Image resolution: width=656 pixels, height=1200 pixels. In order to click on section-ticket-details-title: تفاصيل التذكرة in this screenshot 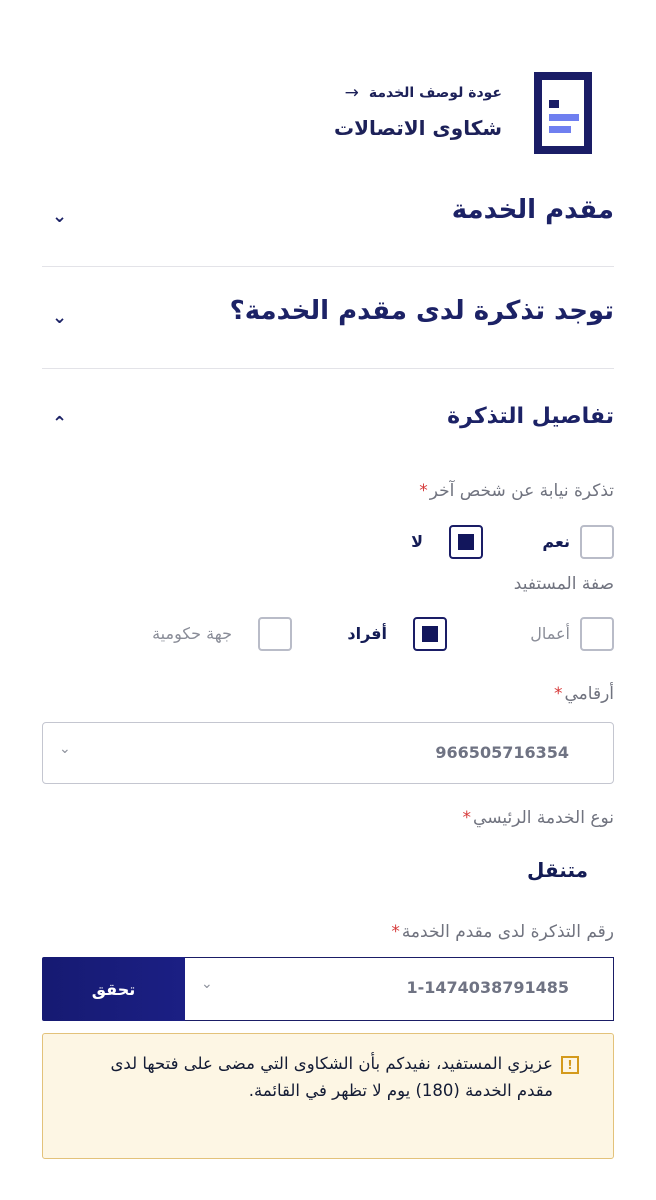, I will do `click(530, 416)`.